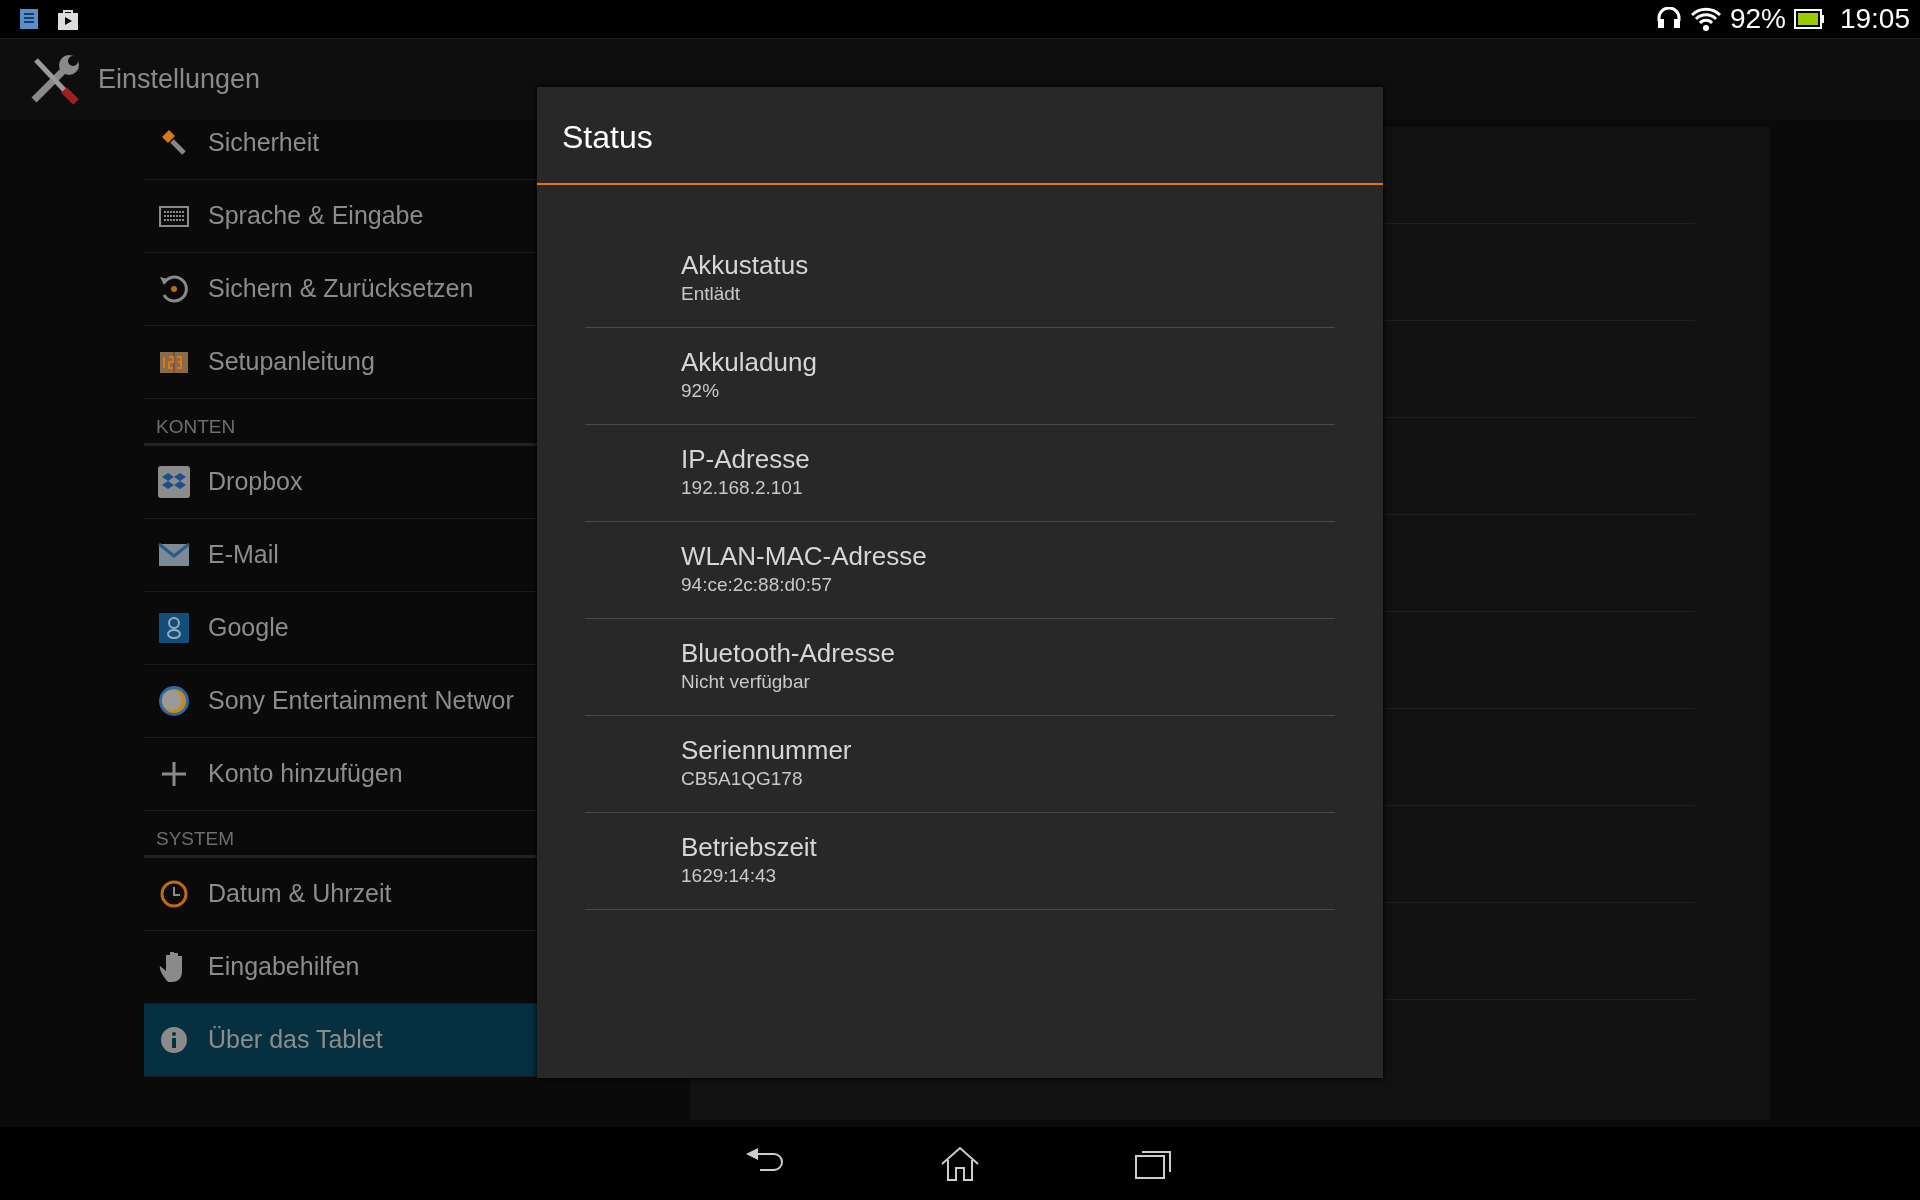 The width and height of the screenshot is (1920, 1200). What do you see at coordinates (174, 894) in the screenshot?
I see `clock-icon` at bounding box center [174, 894].